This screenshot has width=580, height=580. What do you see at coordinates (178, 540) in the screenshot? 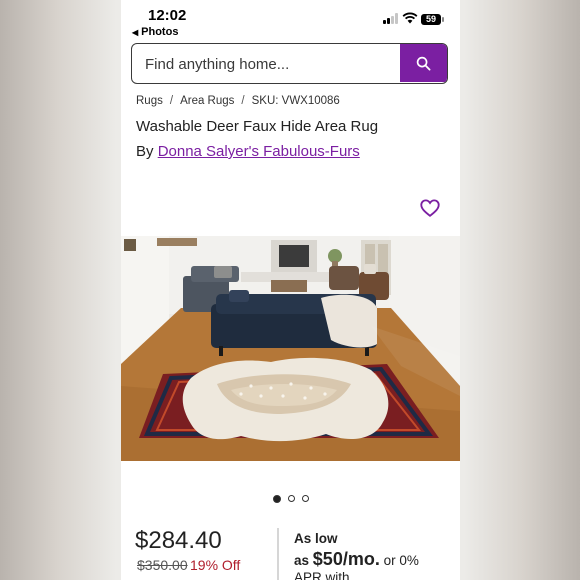
I see `current-price: $284.40` at bounding box center [178, 540].